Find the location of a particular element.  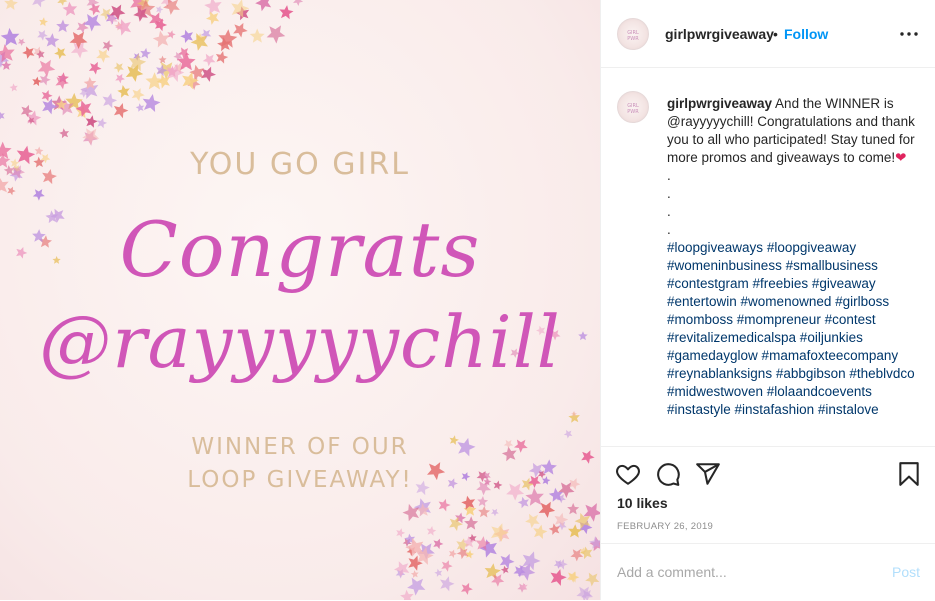

post-header: GIRL PWR girlpwrgiveaway • Follow is located at coordinates (768, 34).